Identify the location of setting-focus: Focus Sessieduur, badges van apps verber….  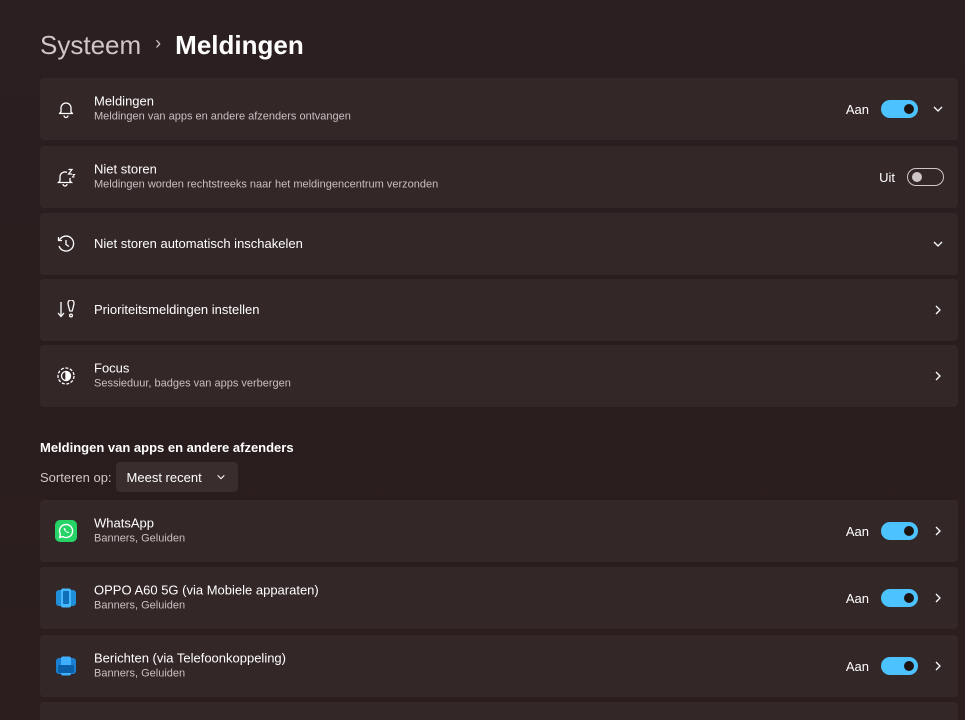
(499, 376).